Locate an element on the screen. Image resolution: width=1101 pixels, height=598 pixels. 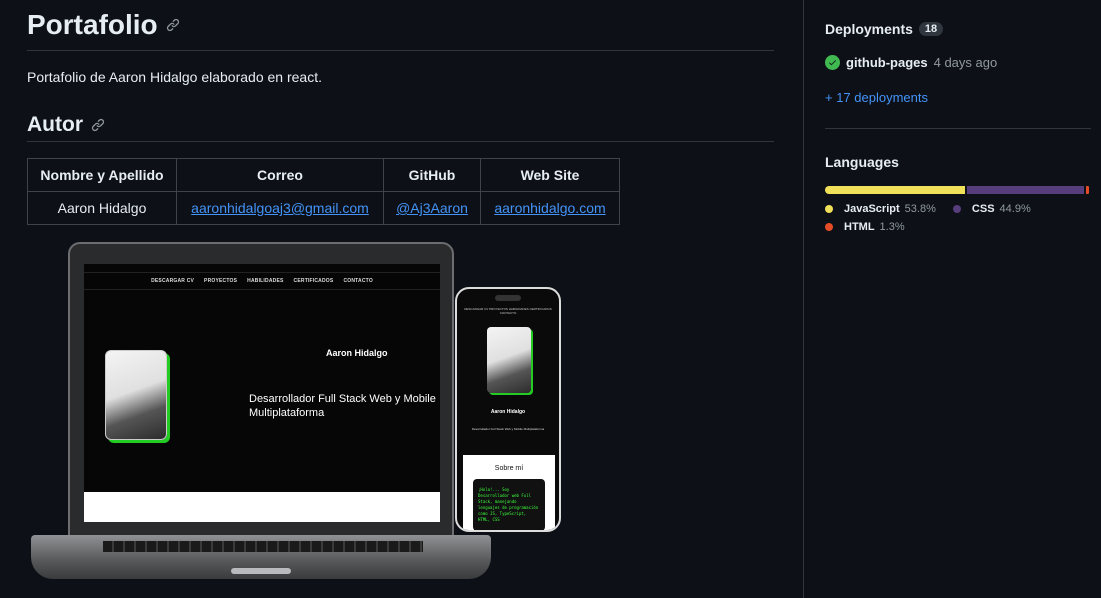
autor-heading: Autor is located at coordinates (400, 125).